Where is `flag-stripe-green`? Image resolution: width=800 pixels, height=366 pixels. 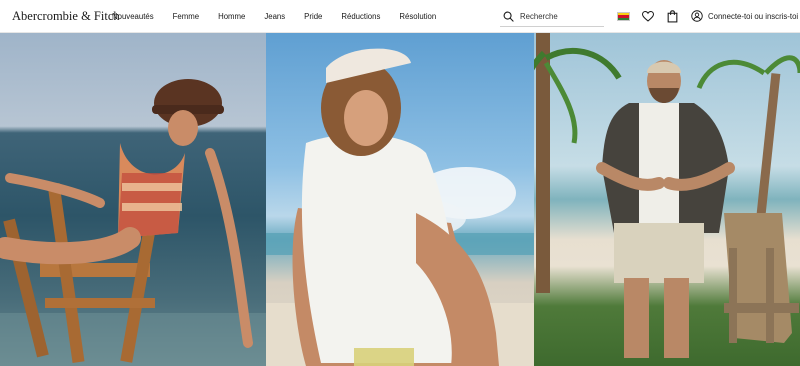 flag-stripe-green is located at coordinates (623, 18).